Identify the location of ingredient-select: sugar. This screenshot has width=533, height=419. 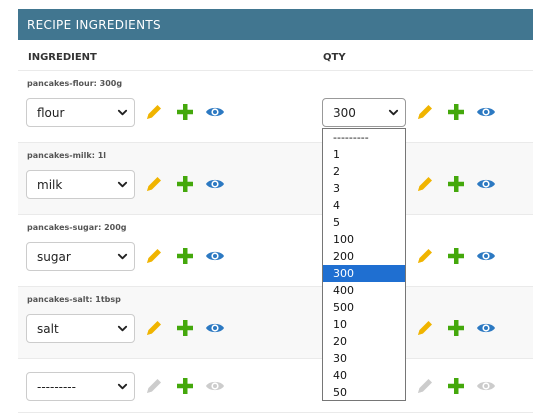
(80, 256).